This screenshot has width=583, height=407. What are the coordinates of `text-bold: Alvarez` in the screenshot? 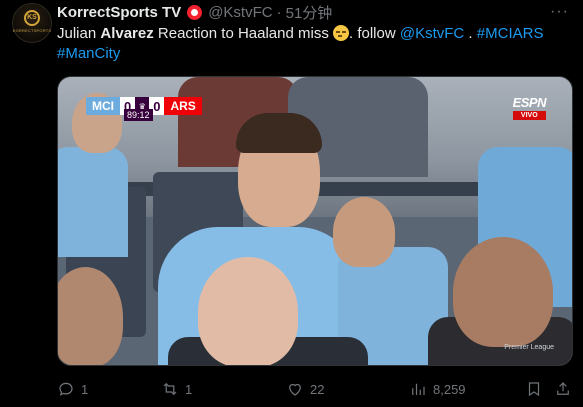 It's located at (127, 33).